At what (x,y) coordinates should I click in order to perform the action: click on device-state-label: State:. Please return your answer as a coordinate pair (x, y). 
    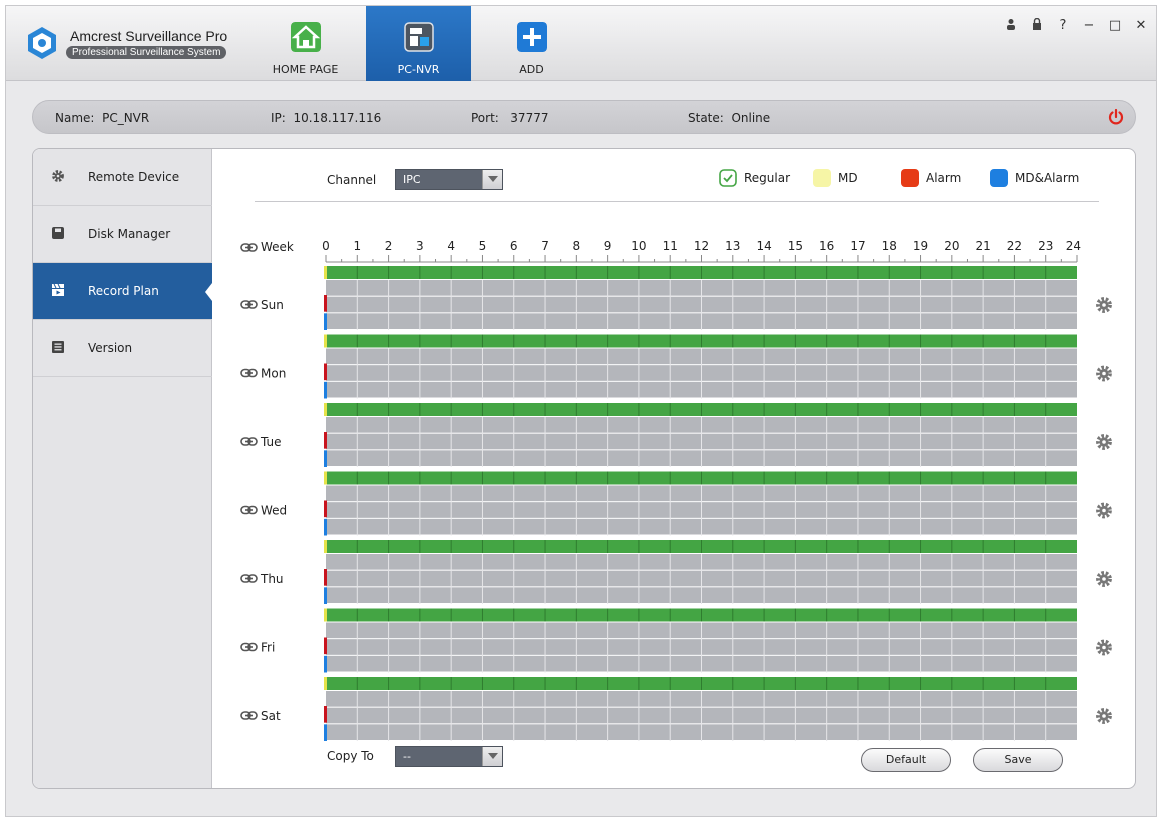
    Looking at the image, I should click on (706, 118).